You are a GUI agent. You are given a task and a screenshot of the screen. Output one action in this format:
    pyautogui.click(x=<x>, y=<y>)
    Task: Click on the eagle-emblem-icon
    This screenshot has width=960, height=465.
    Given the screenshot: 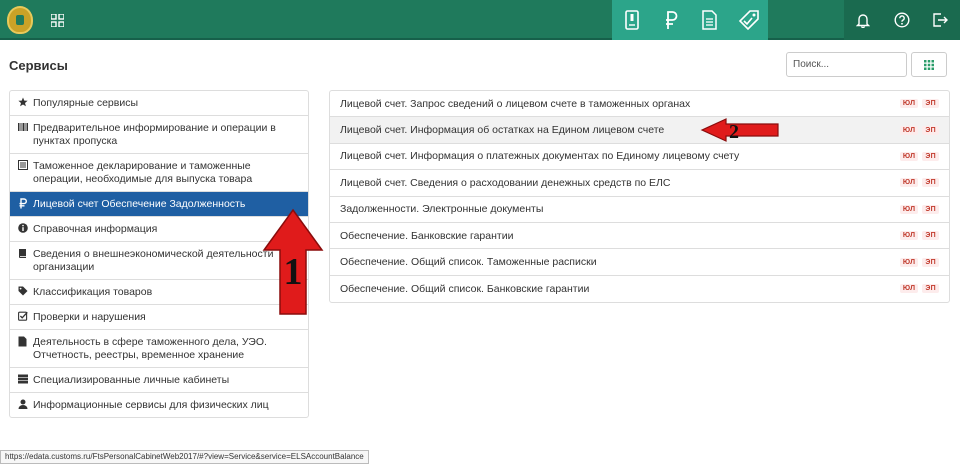 What is the action you would take?
    pyautogui.click(x=20, y=20)
    